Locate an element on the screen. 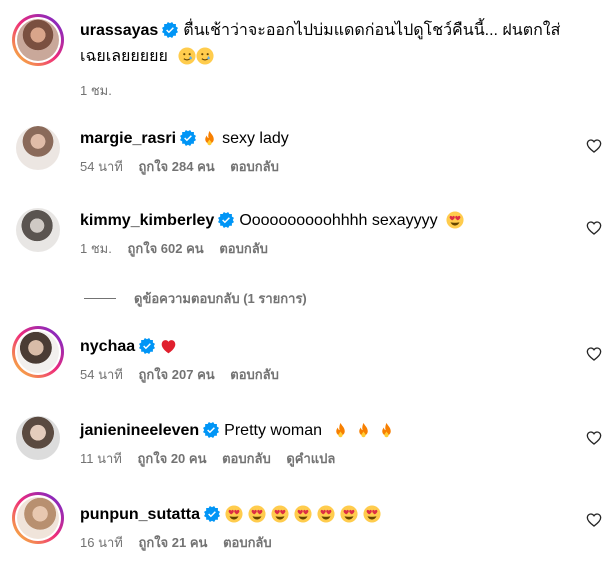 This screenshot has width=610, height=564. comment-text: Oooooooooohhhh sexayyyy is located at coordinates (338, 220).